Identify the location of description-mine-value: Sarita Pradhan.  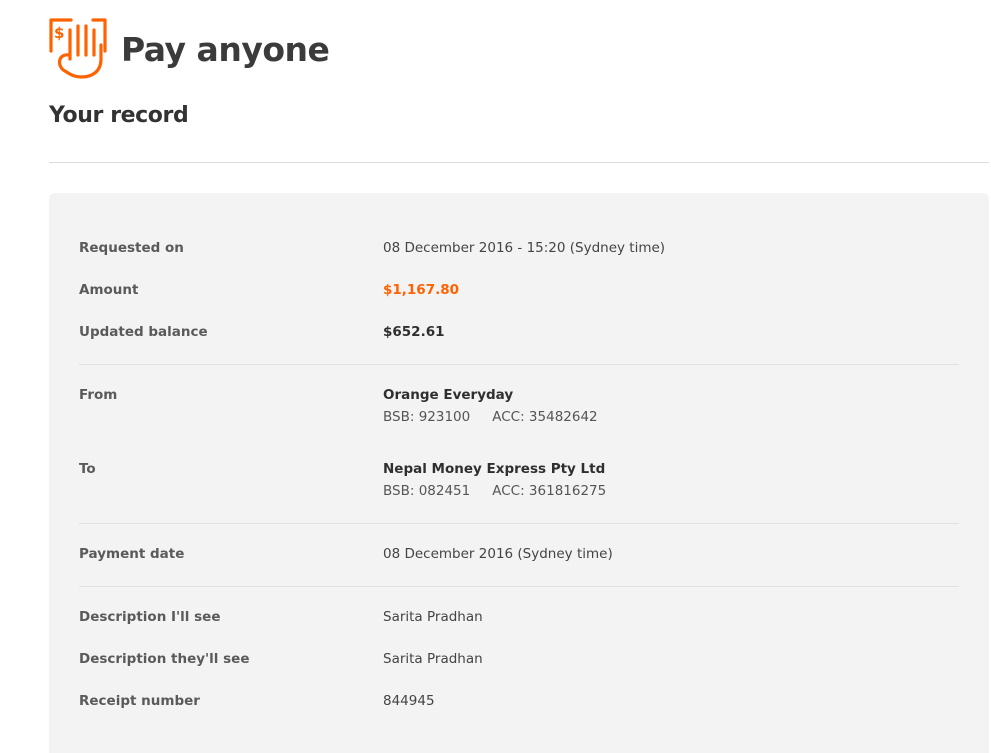
(433, 617).